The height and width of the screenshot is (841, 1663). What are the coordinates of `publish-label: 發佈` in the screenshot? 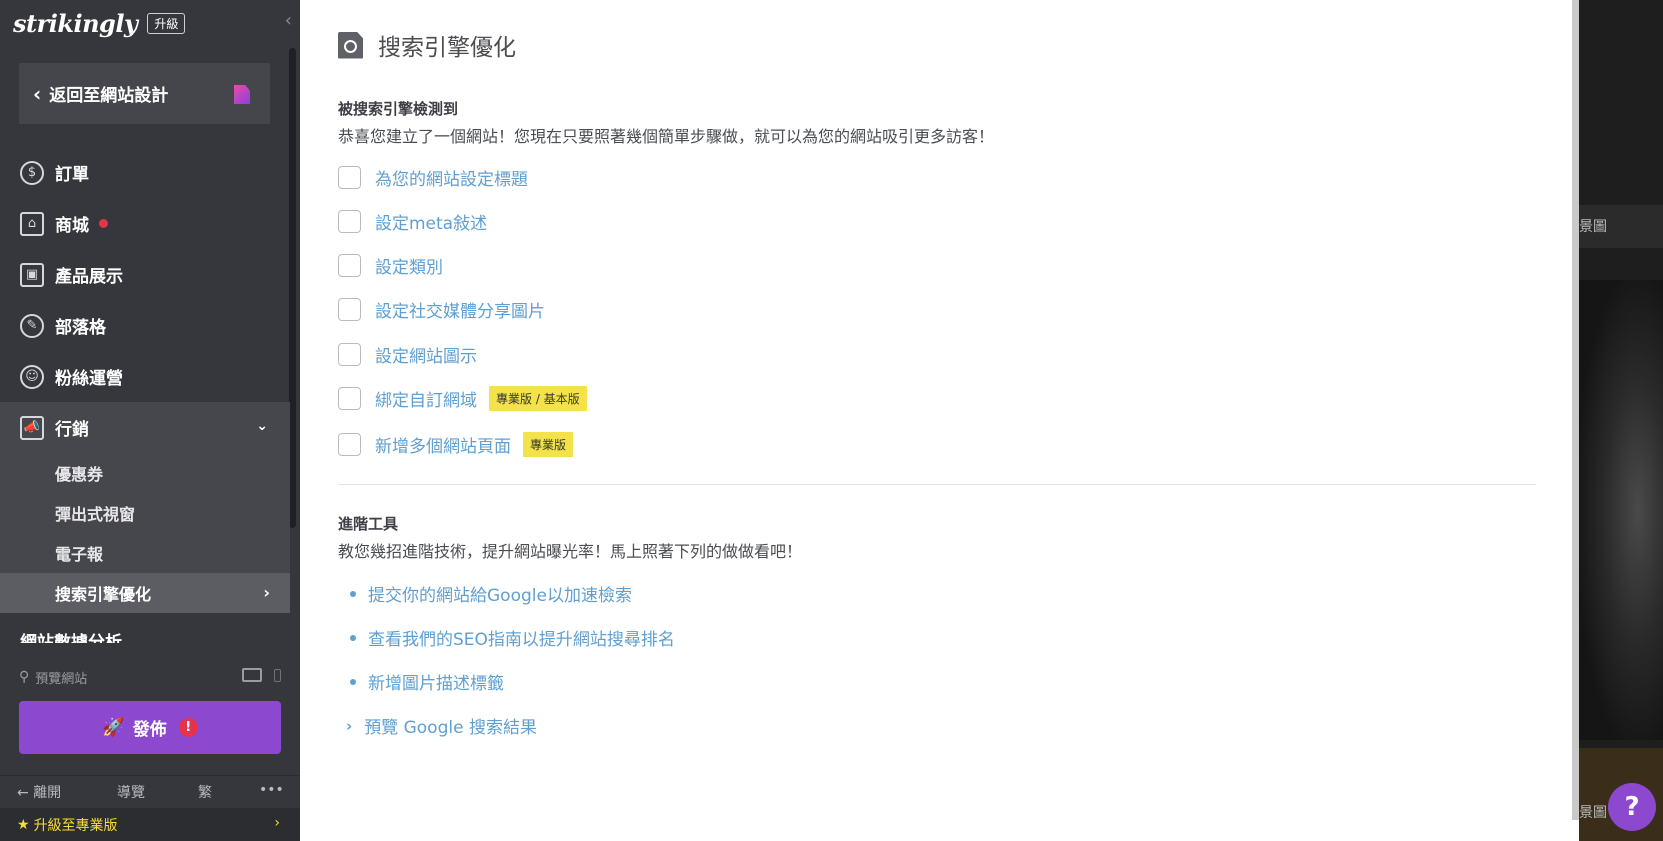 It's located at (149, 730).